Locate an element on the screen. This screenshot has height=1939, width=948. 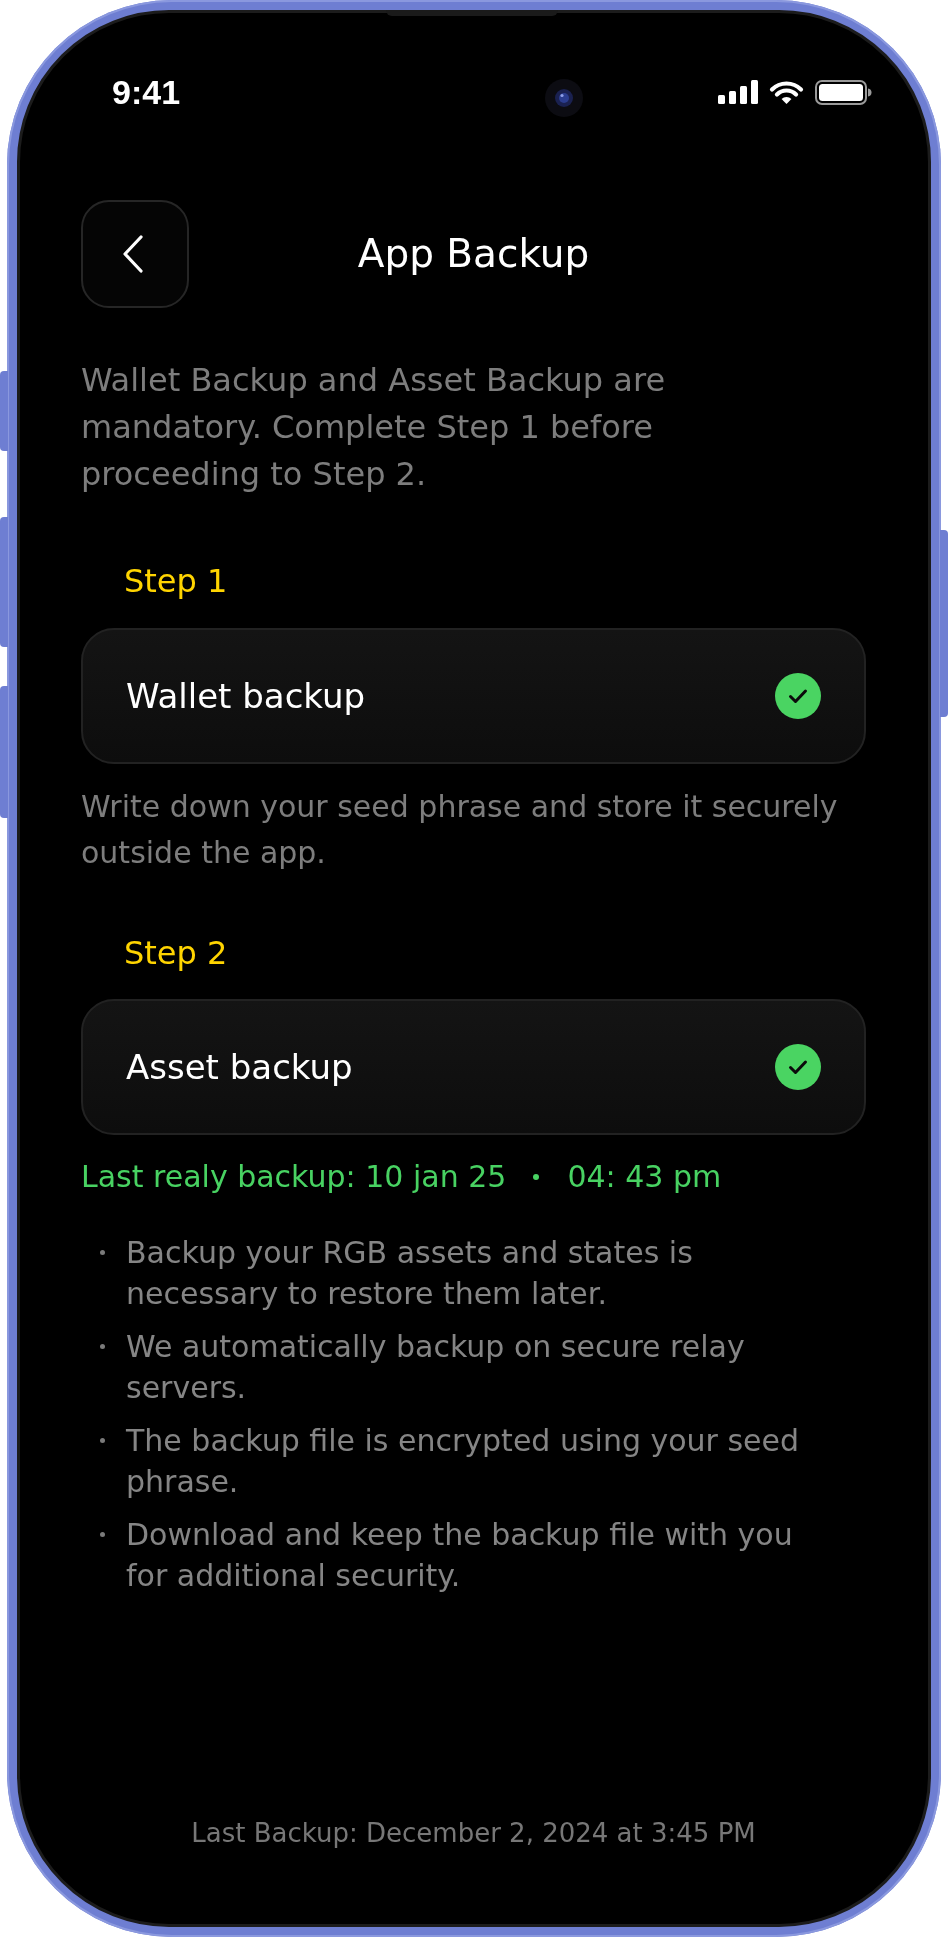
wifi-icon is located at coordinates (786, 92).